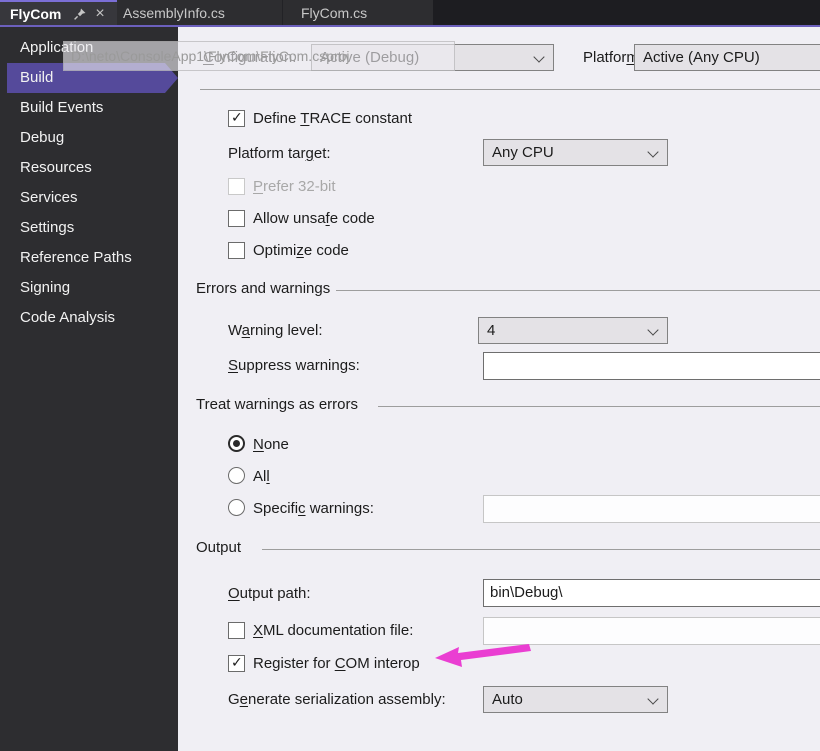  I want to click on sidebar-item-build: Build, so click(92, 78).